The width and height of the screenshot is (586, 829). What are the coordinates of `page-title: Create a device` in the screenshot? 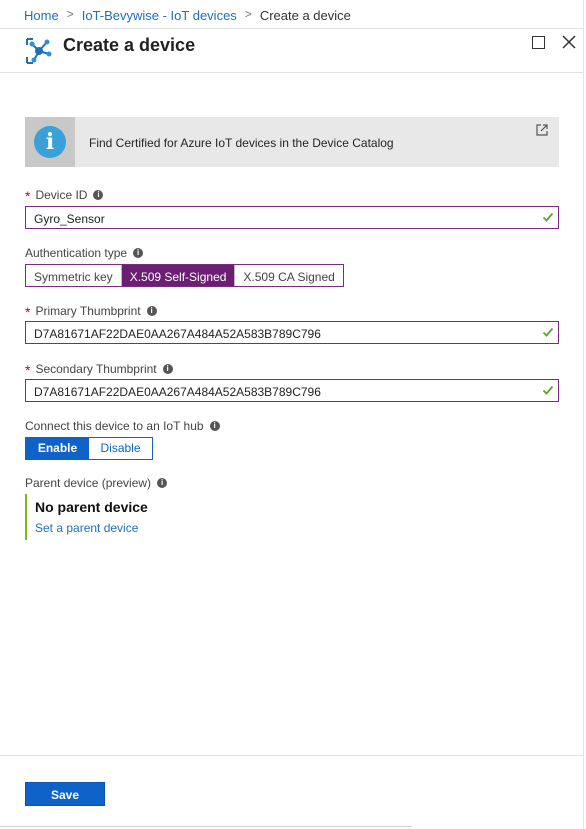 It's located at (129, 45).